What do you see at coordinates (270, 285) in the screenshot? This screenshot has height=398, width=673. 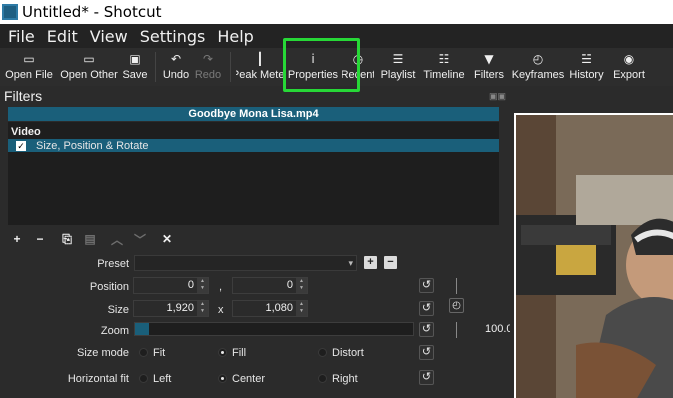 I see `position-y-field: 0 ▲ ▼` at bounding box center [270, 285].